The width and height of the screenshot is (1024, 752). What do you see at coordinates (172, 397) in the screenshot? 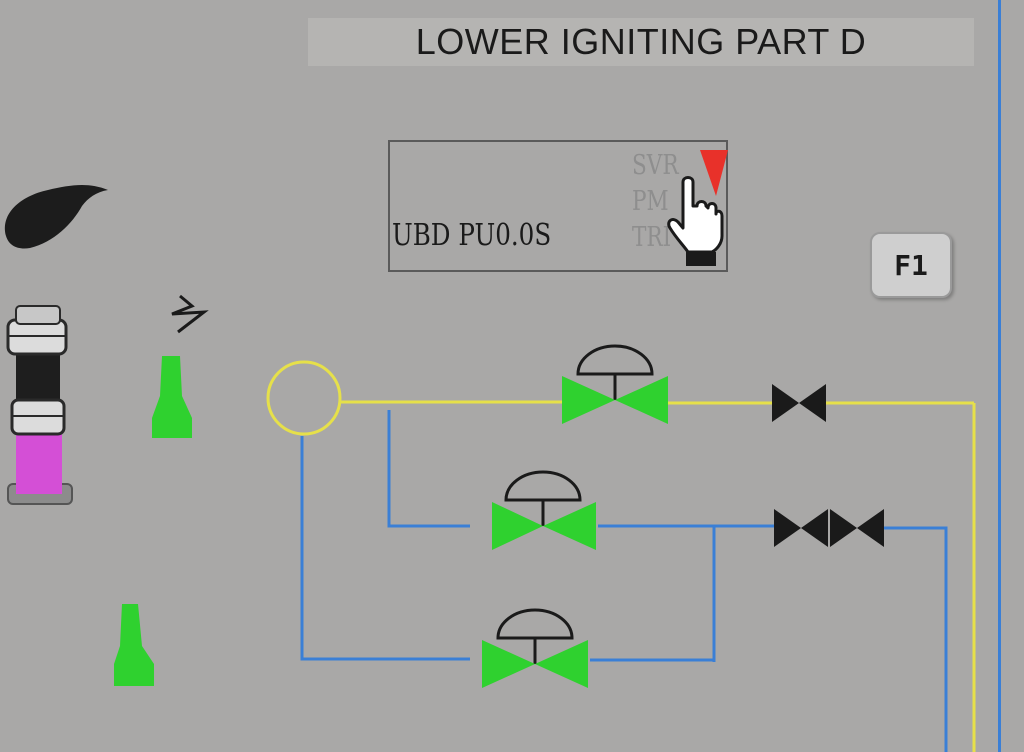
I see `igniter-icon` at bounding box center [172, 397].